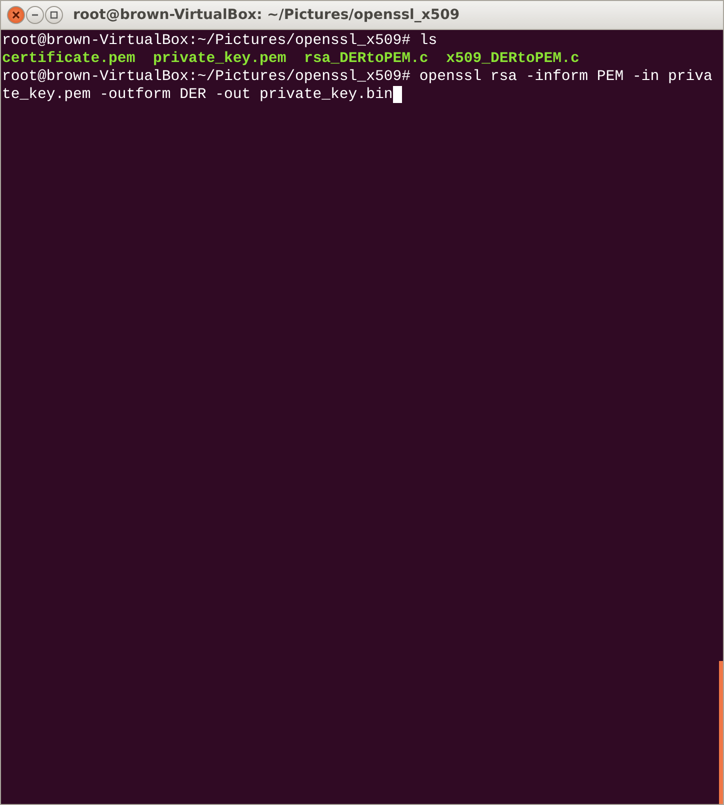  I want to click on window-title: root@brown-VirtualBox: ~/Pictures/openssl_x509, so click(266, 15).